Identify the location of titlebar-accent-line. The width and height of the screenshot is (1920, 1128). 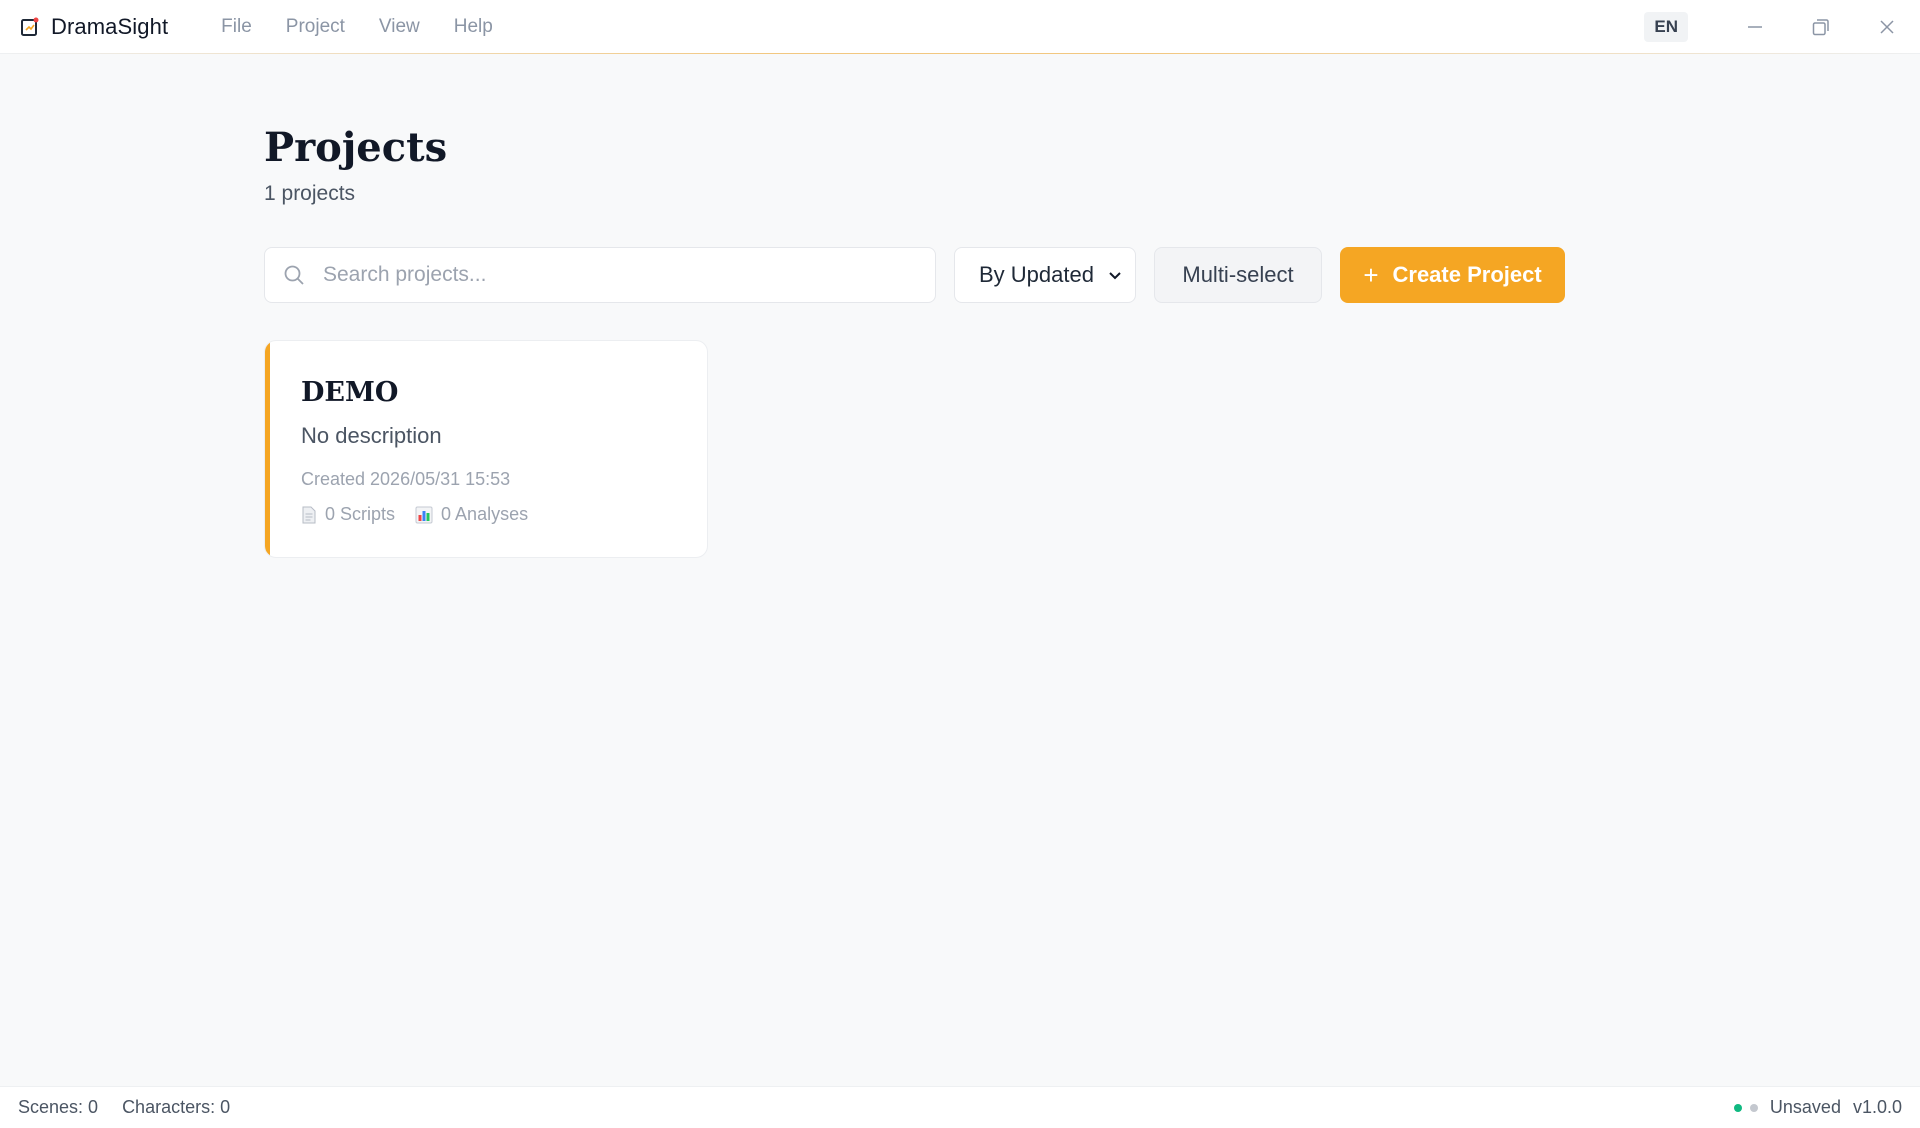
(960, 53).